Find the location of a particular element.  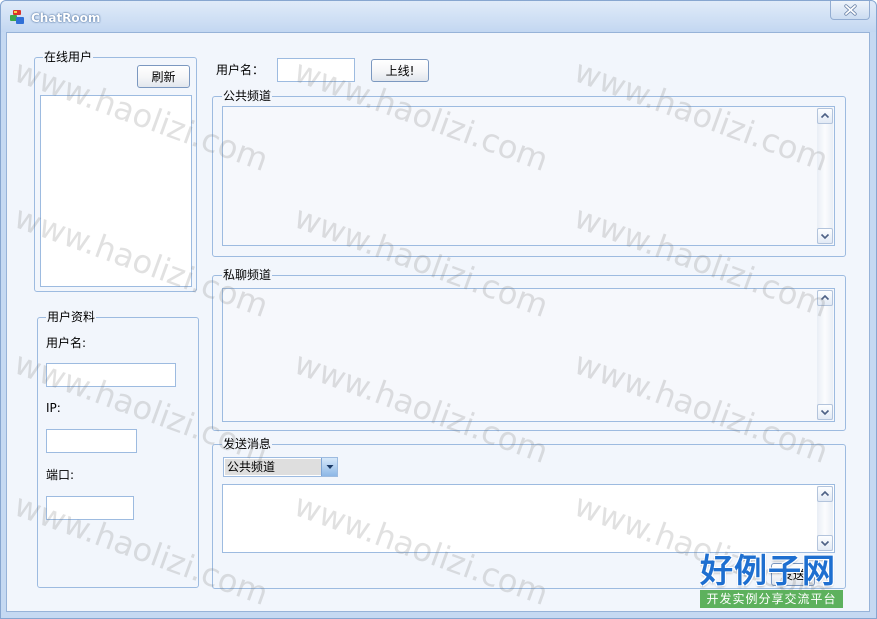

channel-select: 公共频道 is located at coordinates (280, 467).